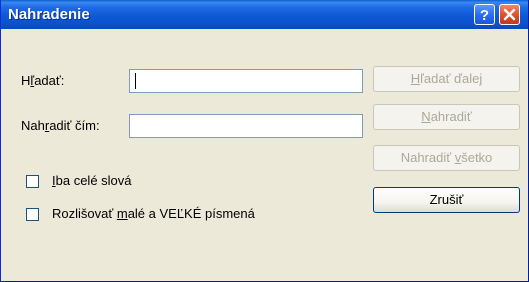  Describe the element at coordinates (60, 125) in the screenshot. I see `replace-label: Nahradiť čím:` at that location.